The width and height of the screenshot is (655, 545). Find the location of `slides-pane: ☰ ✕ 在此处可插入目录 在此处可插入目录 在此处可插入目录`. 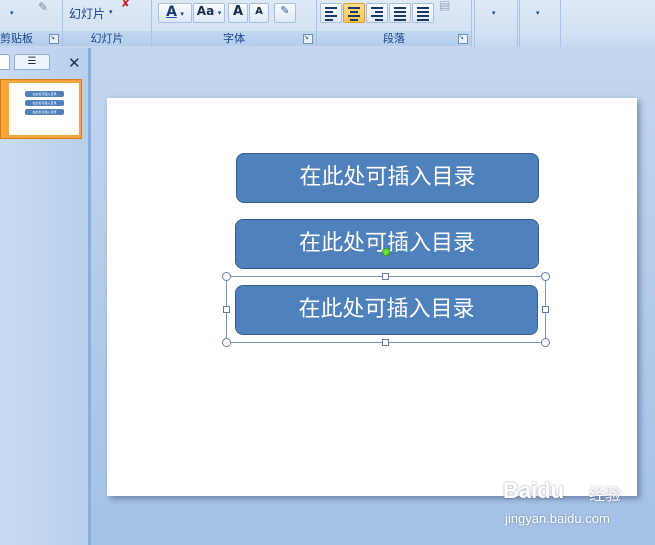

slides-pane: ☰ ✕ 在此处可插入目录 在此处可插入目录 在此处可插入目录 is located at coordinates (45, 296).